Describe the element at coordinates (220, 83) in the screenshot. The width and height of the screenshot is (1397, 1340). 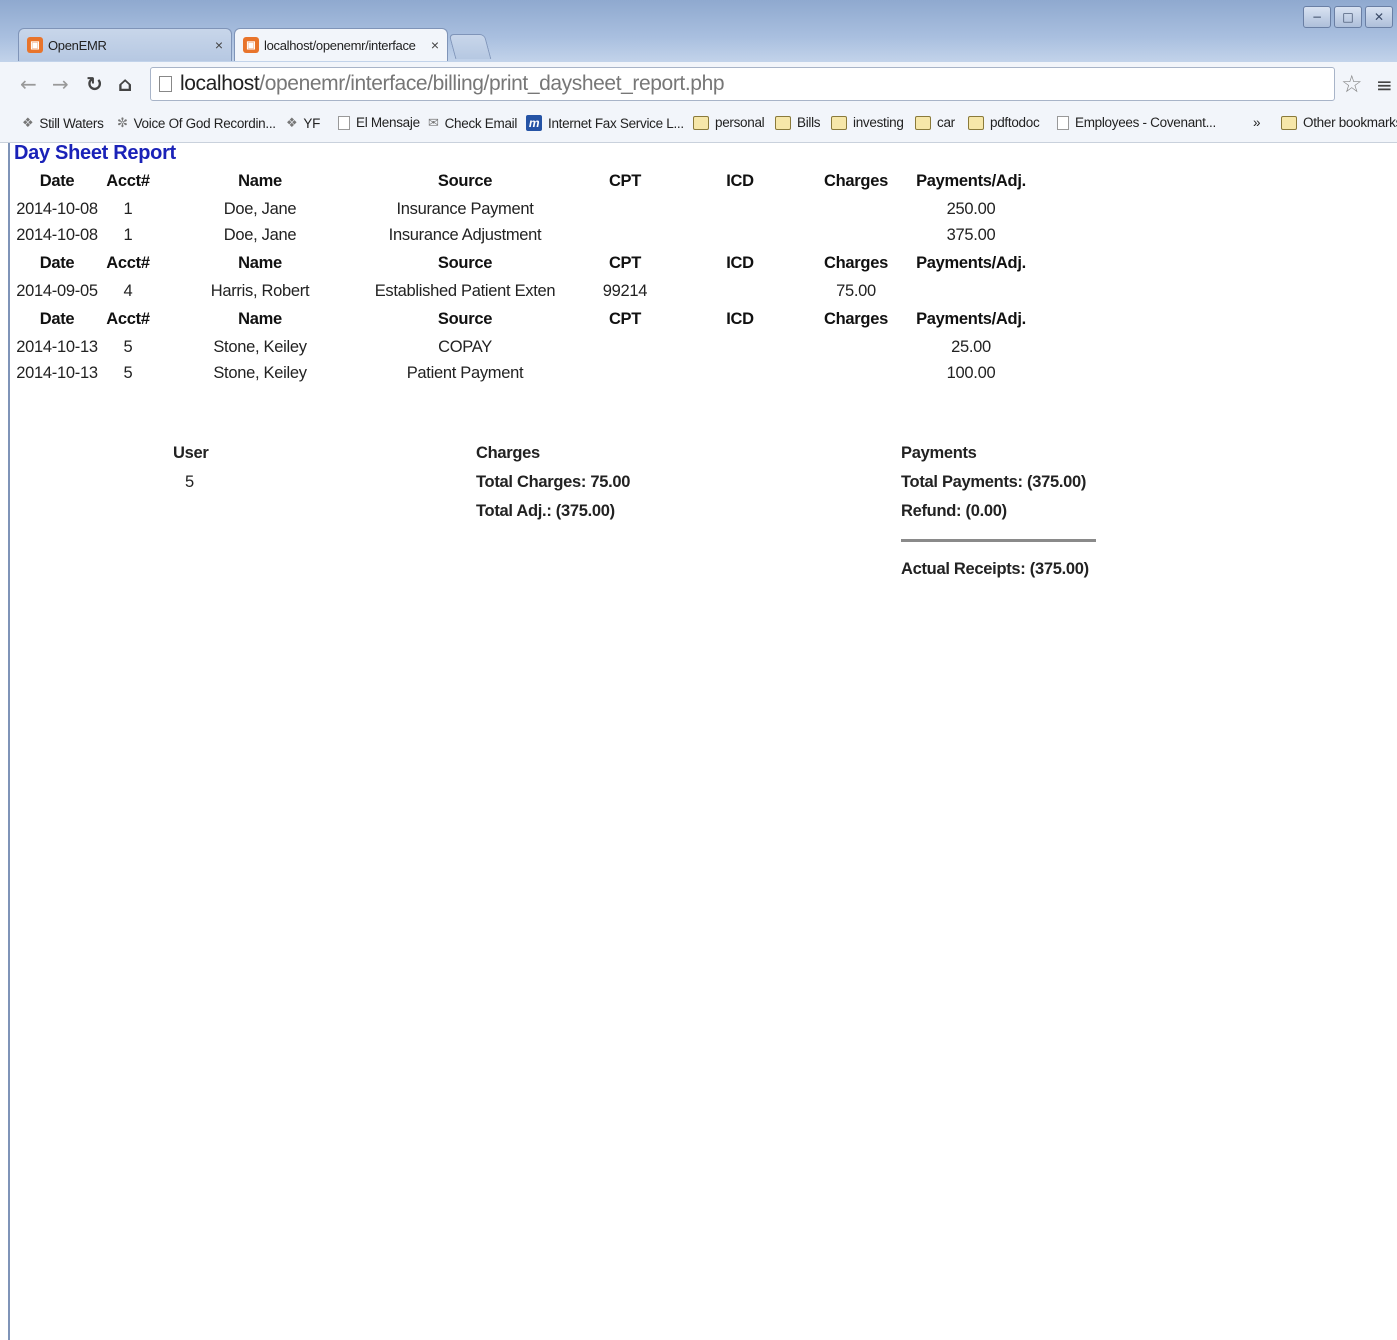
I see `url-host: localhost` at that location.